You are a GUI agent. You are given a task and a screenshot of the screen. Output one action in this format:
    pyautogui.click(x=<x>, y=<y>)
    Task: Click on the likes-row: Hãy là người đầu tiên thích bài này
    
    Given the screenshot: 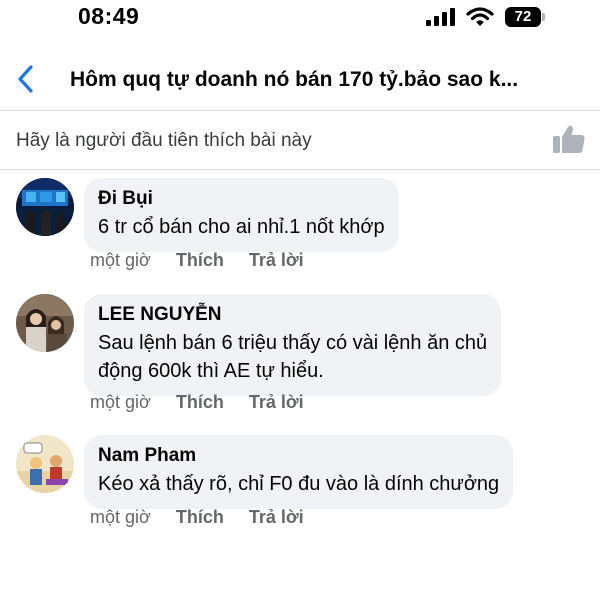 What is the action you would take?
    pyautogui.click(x=300, y=140)
    